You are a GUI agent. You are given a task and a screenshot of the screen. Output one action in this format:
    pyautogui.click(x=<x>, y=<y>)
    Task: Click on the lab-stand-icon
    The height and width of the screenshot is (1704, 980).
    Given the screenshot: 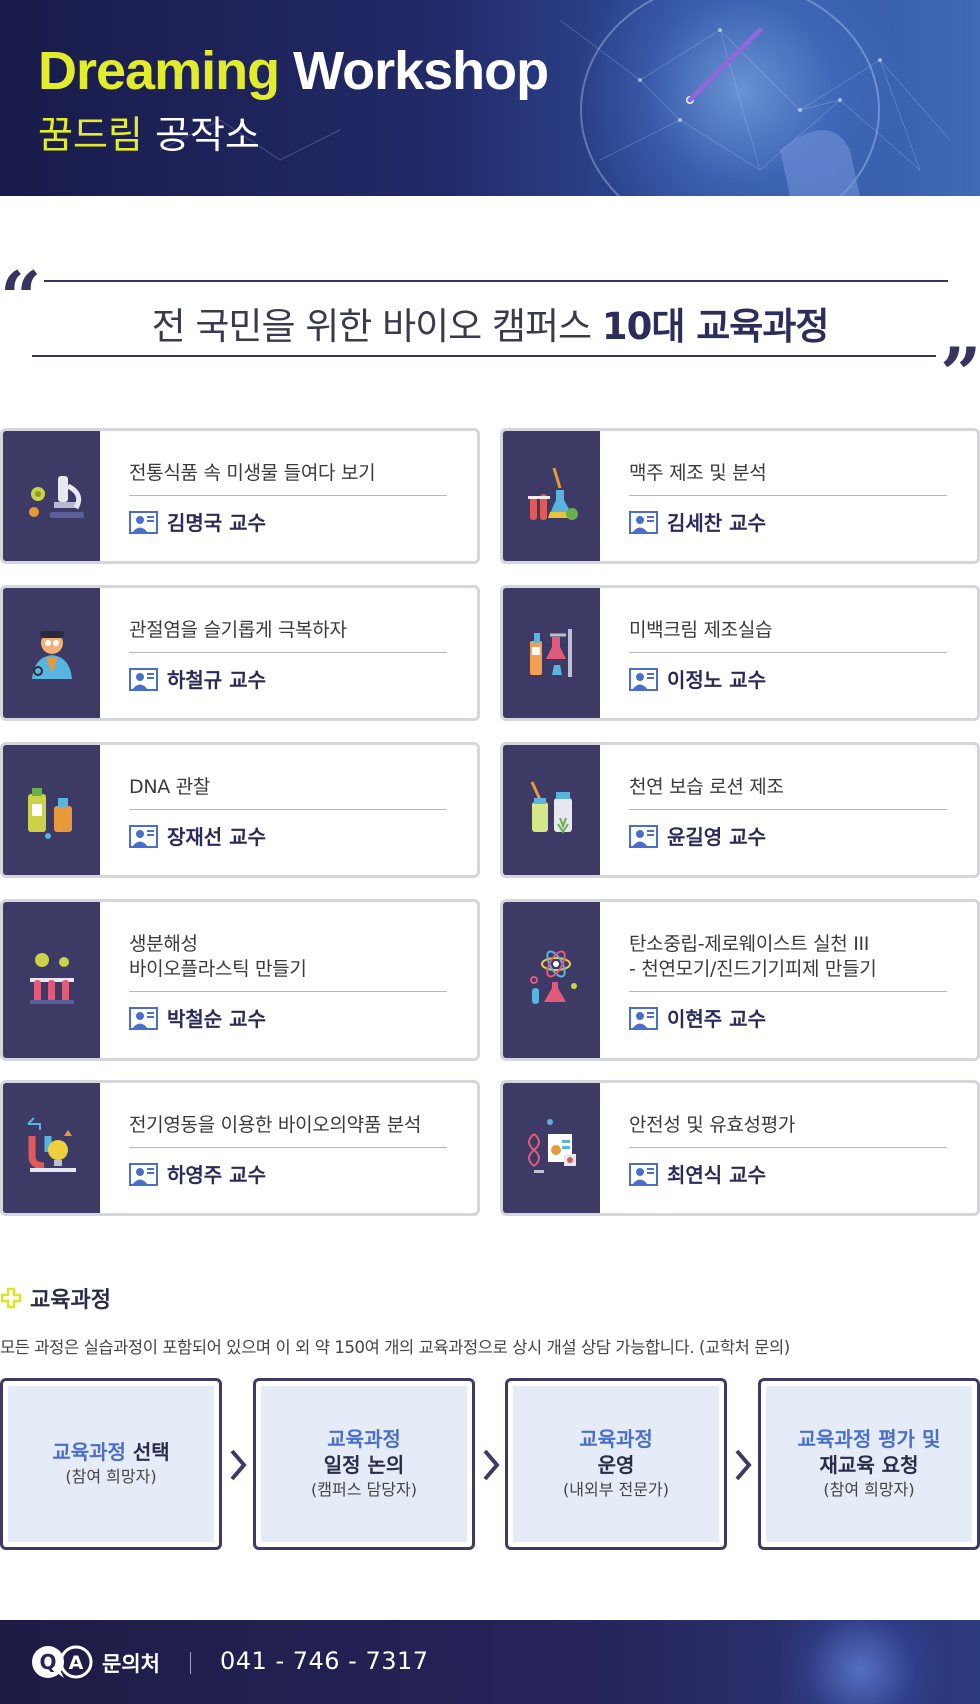 What is the action you would take?
    pyautogui.click(x=550, y=653)
    